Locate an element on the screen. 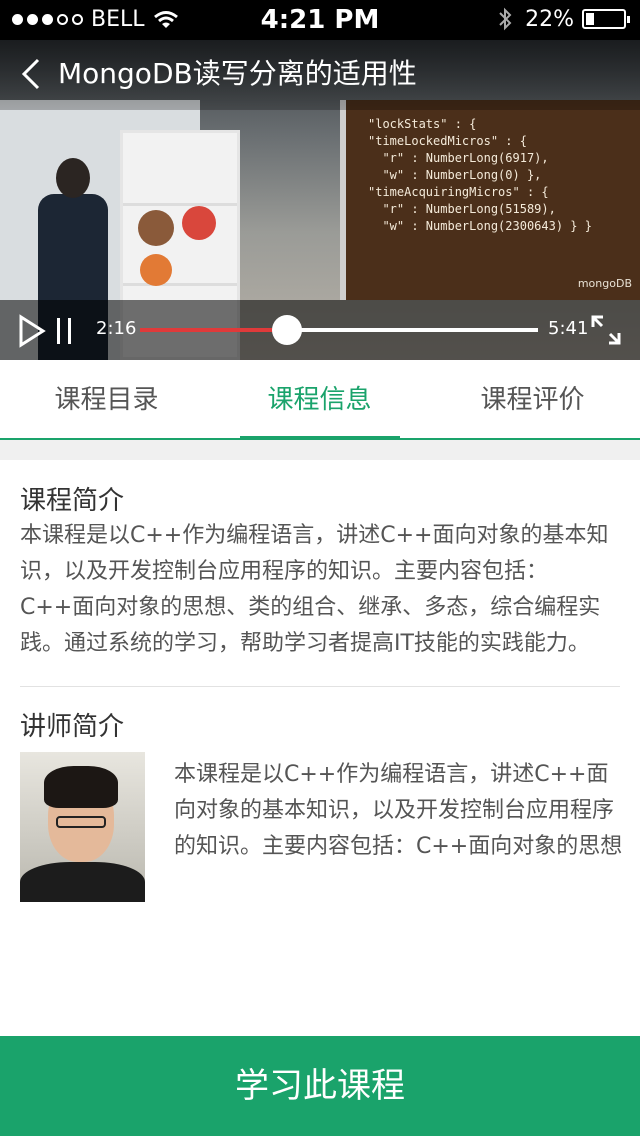 This screenshot has width=640, height=1136. status-bar: BELL 4:21 PM 22% is located at coordinates (320, 20).